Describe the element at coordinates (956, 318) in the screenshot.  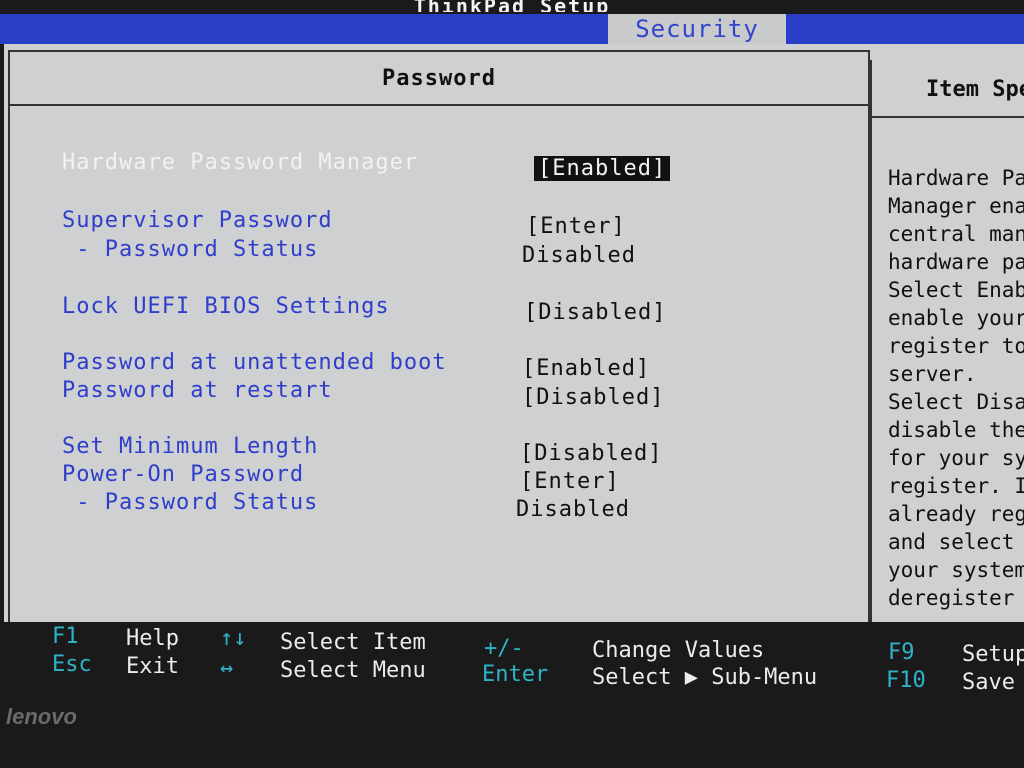
I see `help-line: enable your system` at that location.